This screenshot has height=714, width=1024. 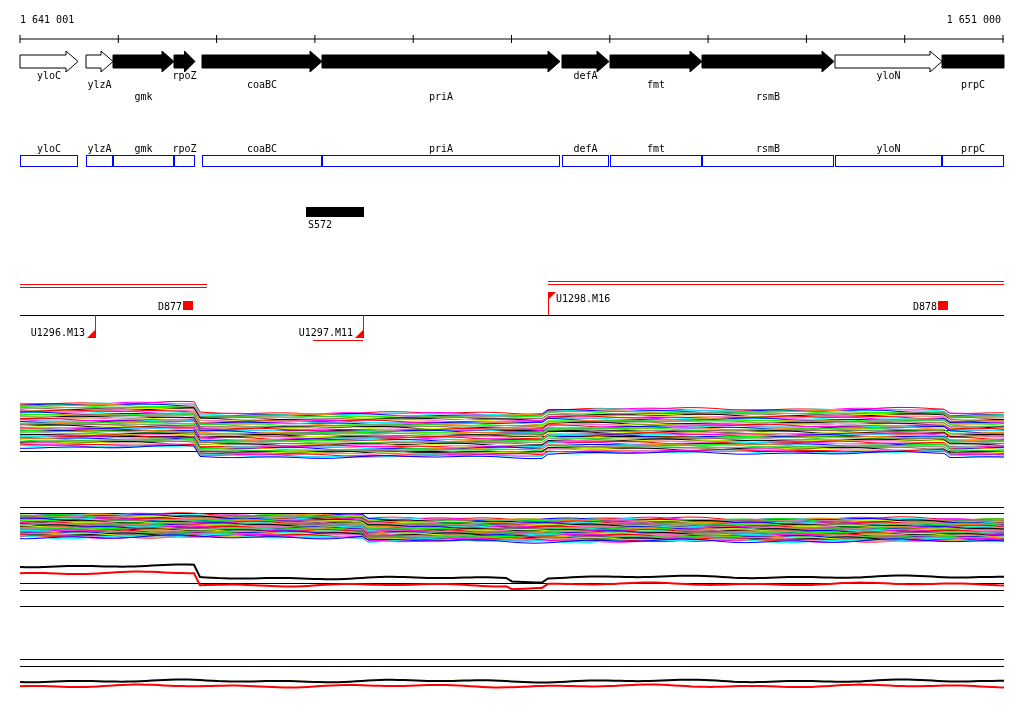 I want to click on marker-label: U1298.M16, so click(x=583, y=298).